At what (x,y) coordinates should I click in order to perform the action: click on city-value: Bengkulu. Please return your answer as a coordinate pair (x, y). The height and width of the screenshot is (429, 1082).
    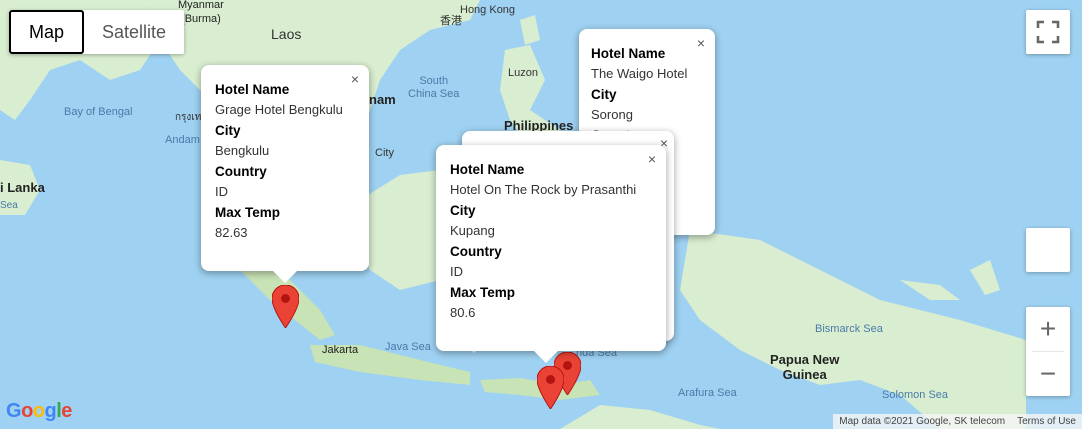
    Looking at the image, I should click on (242, 150).